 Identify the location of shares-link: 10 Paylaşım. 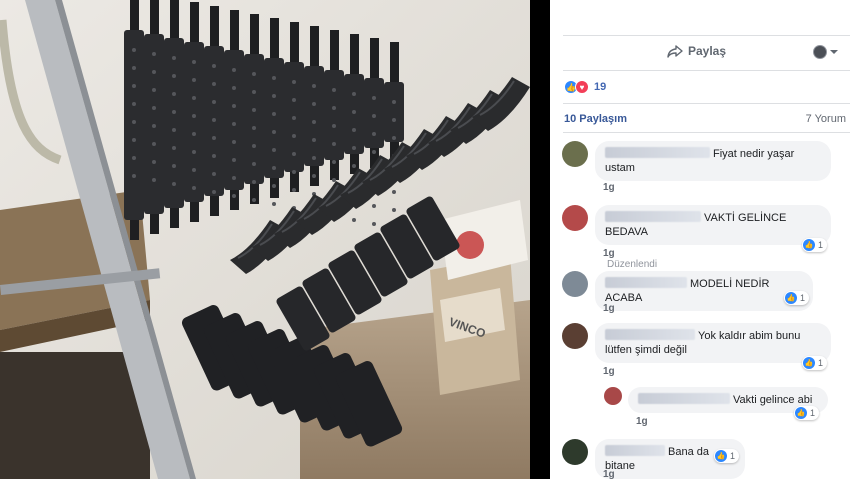
(595, 119).